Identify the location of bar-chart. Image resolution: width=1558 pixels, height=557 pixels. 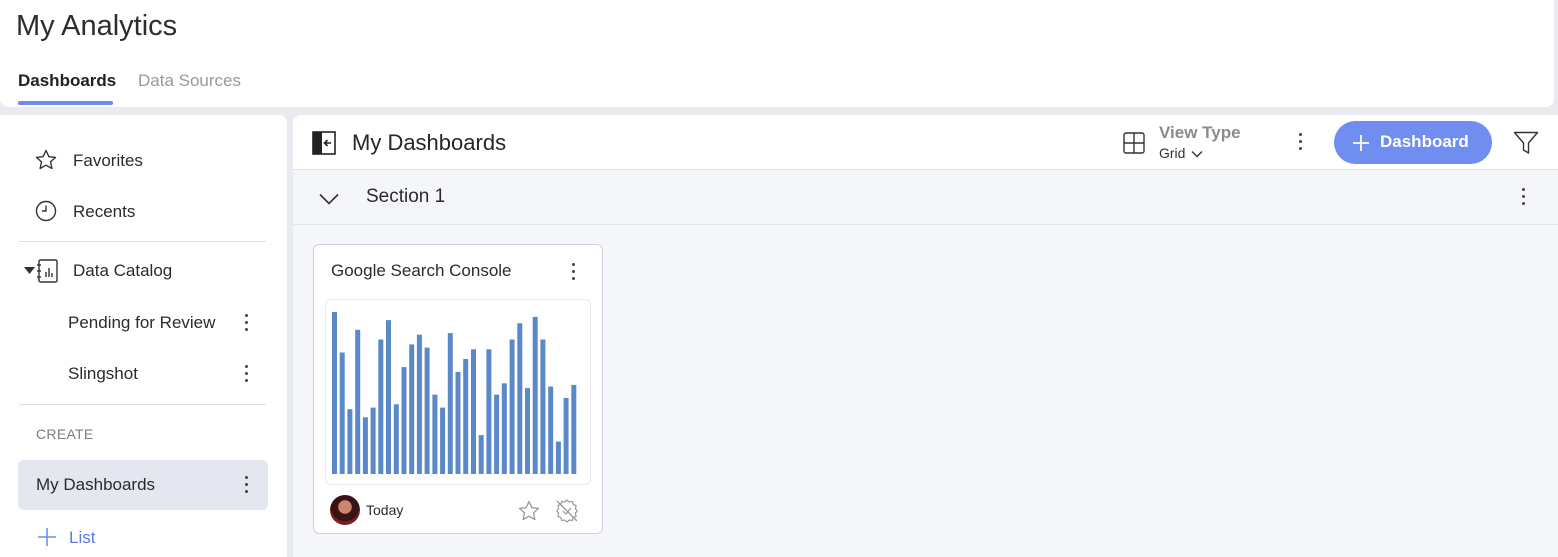
(454, 393).